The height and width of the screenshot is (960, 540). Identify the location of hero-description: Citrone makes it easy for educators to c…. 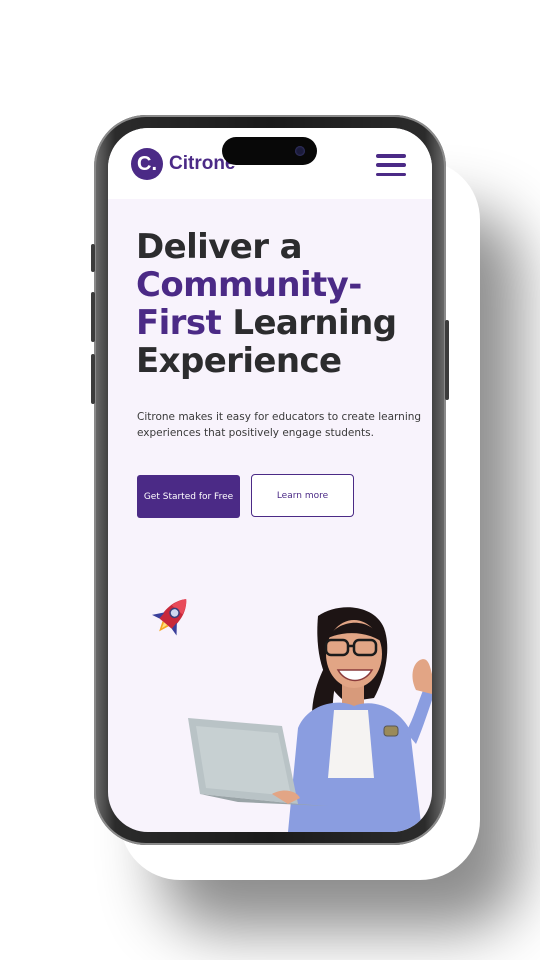
(279, 425).